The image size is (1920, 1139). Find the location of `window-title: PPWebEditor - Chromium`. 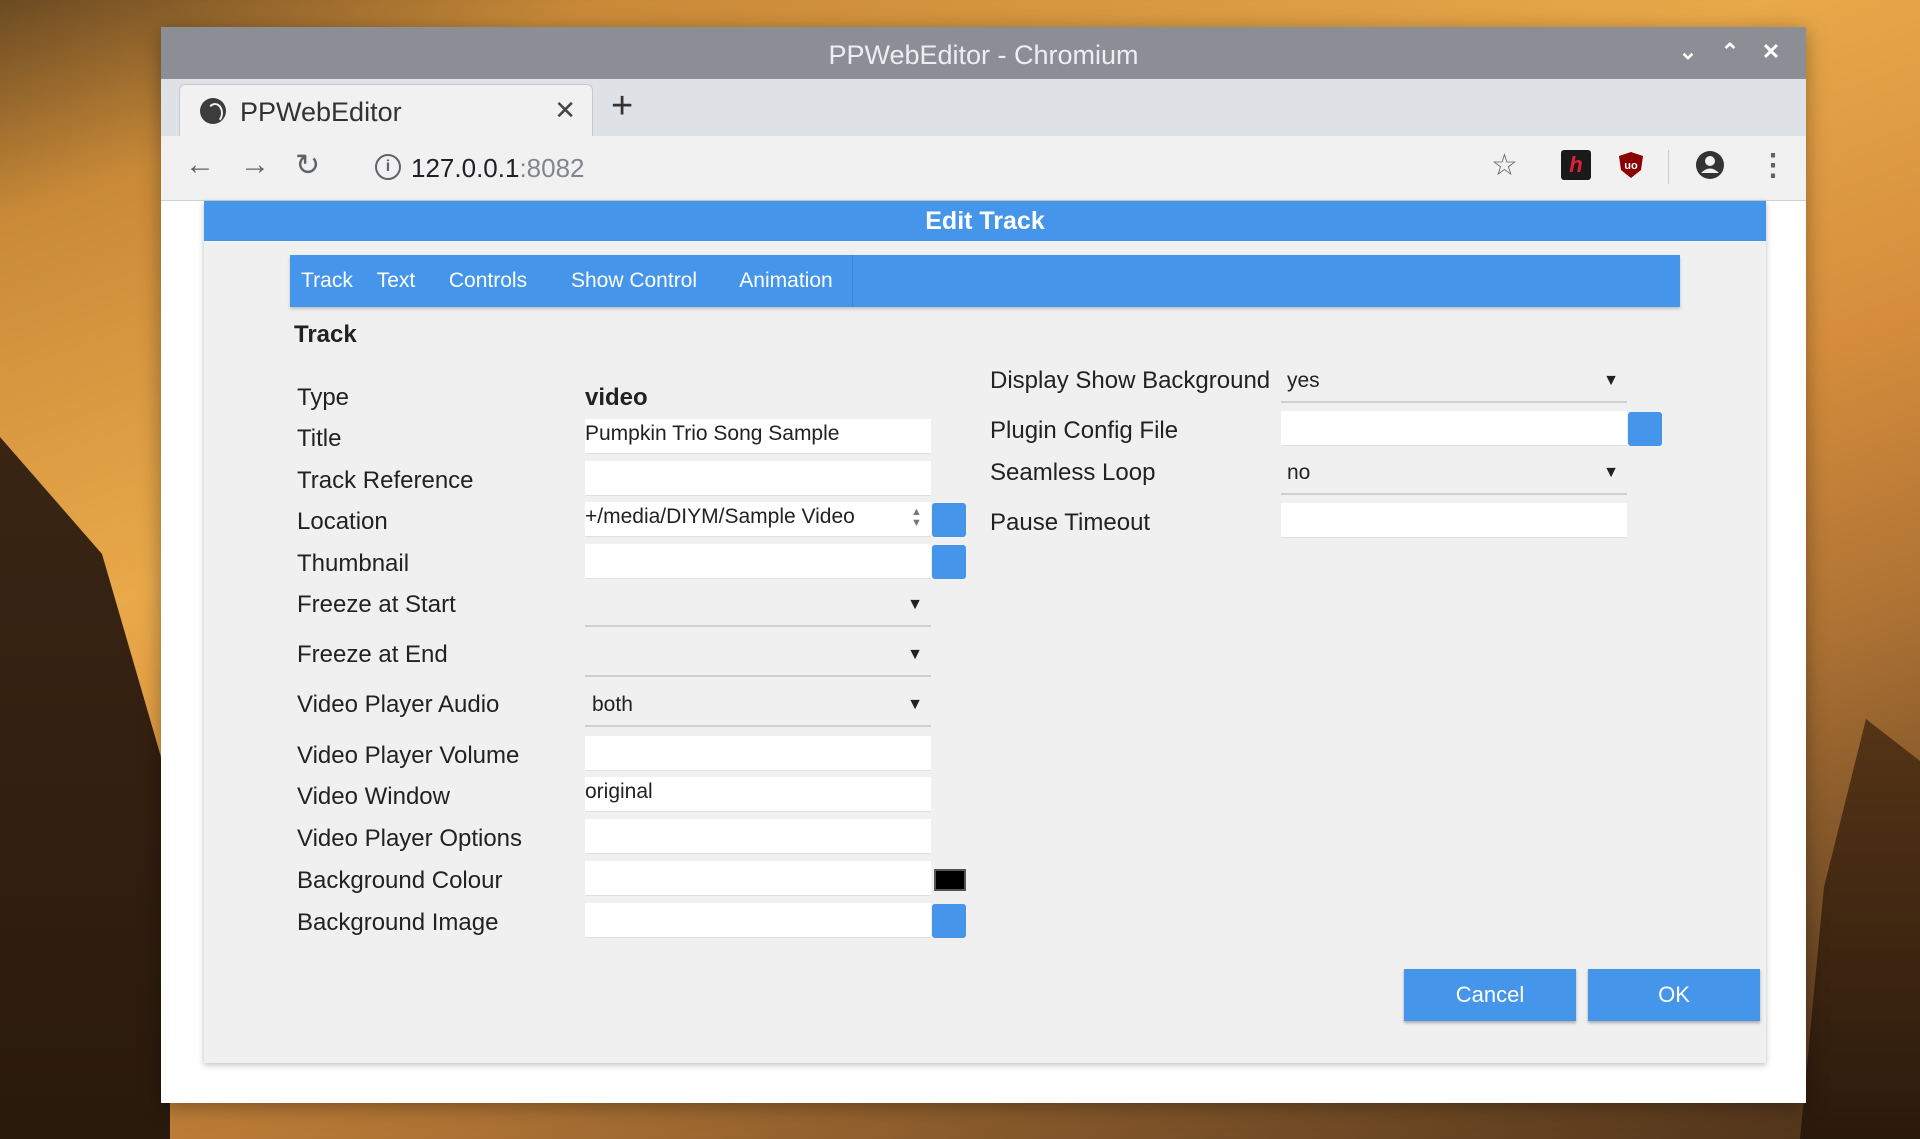

window-title: PPWebEditor - Chromium is located at coordinates (983, 55).